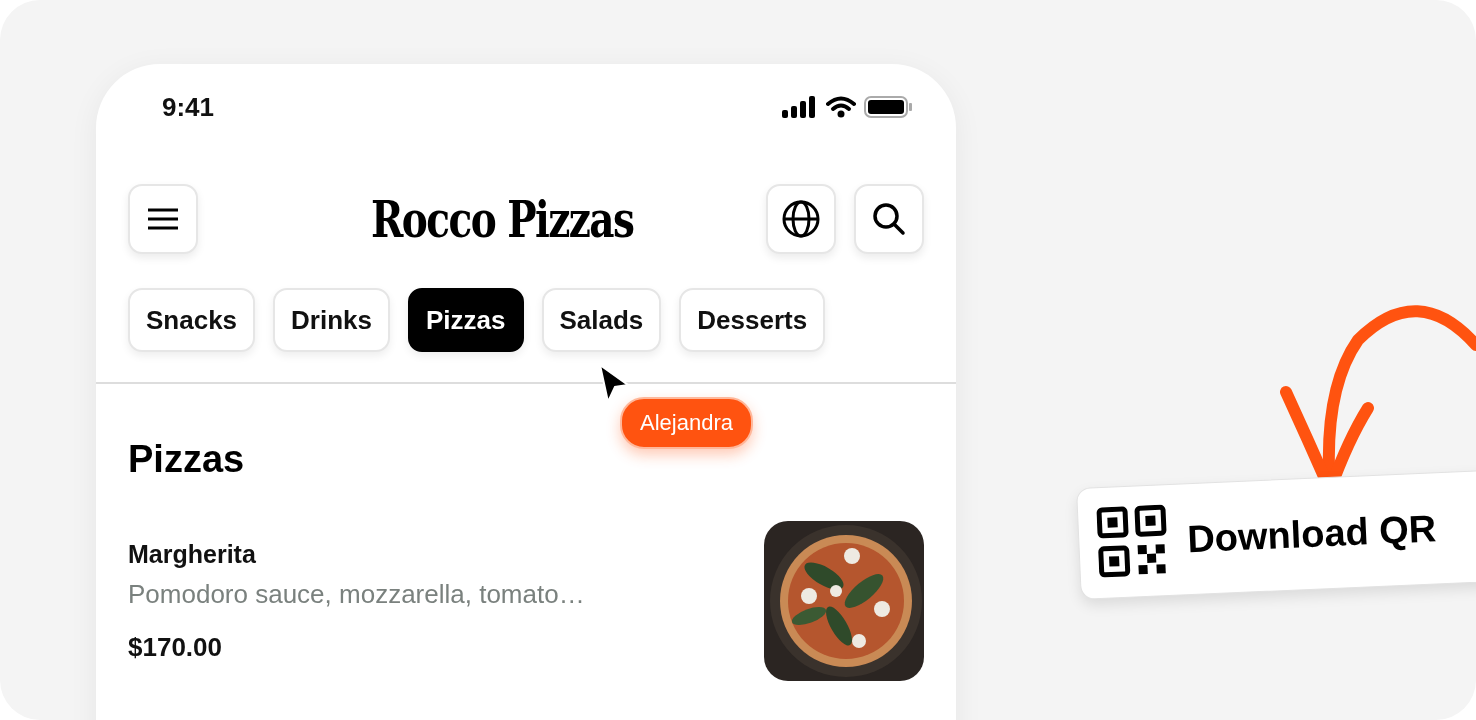 This screenshot has width=1476, height=720. Describe the element at coordinates (192, 554) in the screenshot. I see `item-name: Margherita` at that location.